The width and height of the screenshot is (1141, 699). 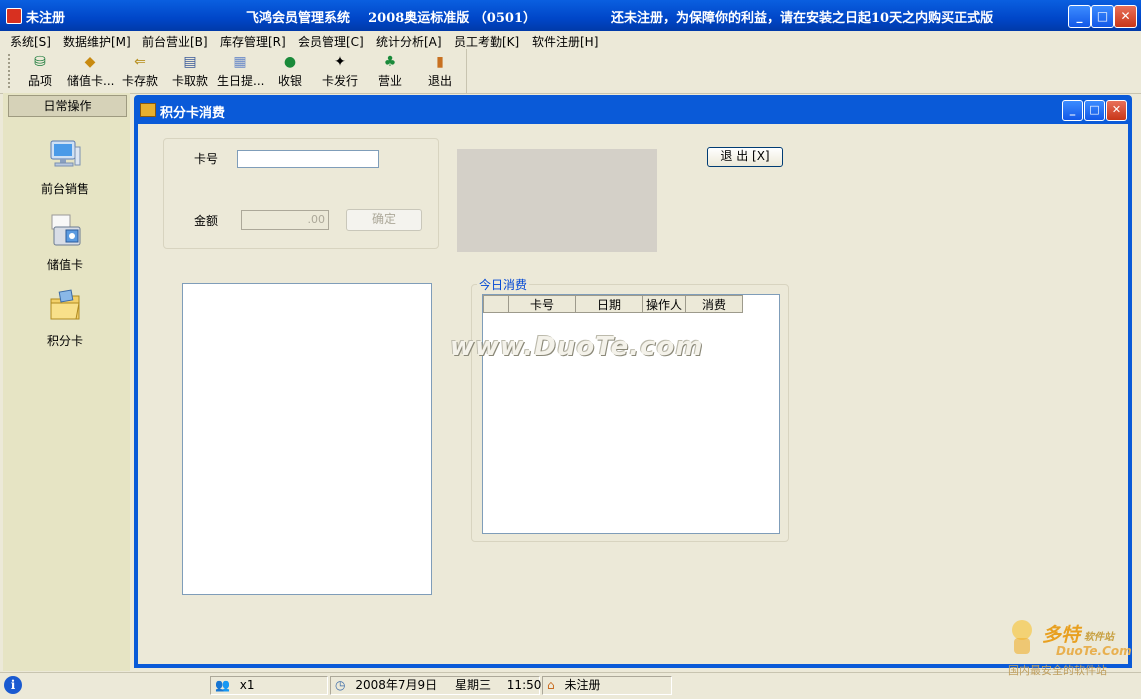 What do you see at coordinates (1099, 637) in the screenshot?
I see `duote-brand-sub: 软件站` at bounding box center [1099, 637].